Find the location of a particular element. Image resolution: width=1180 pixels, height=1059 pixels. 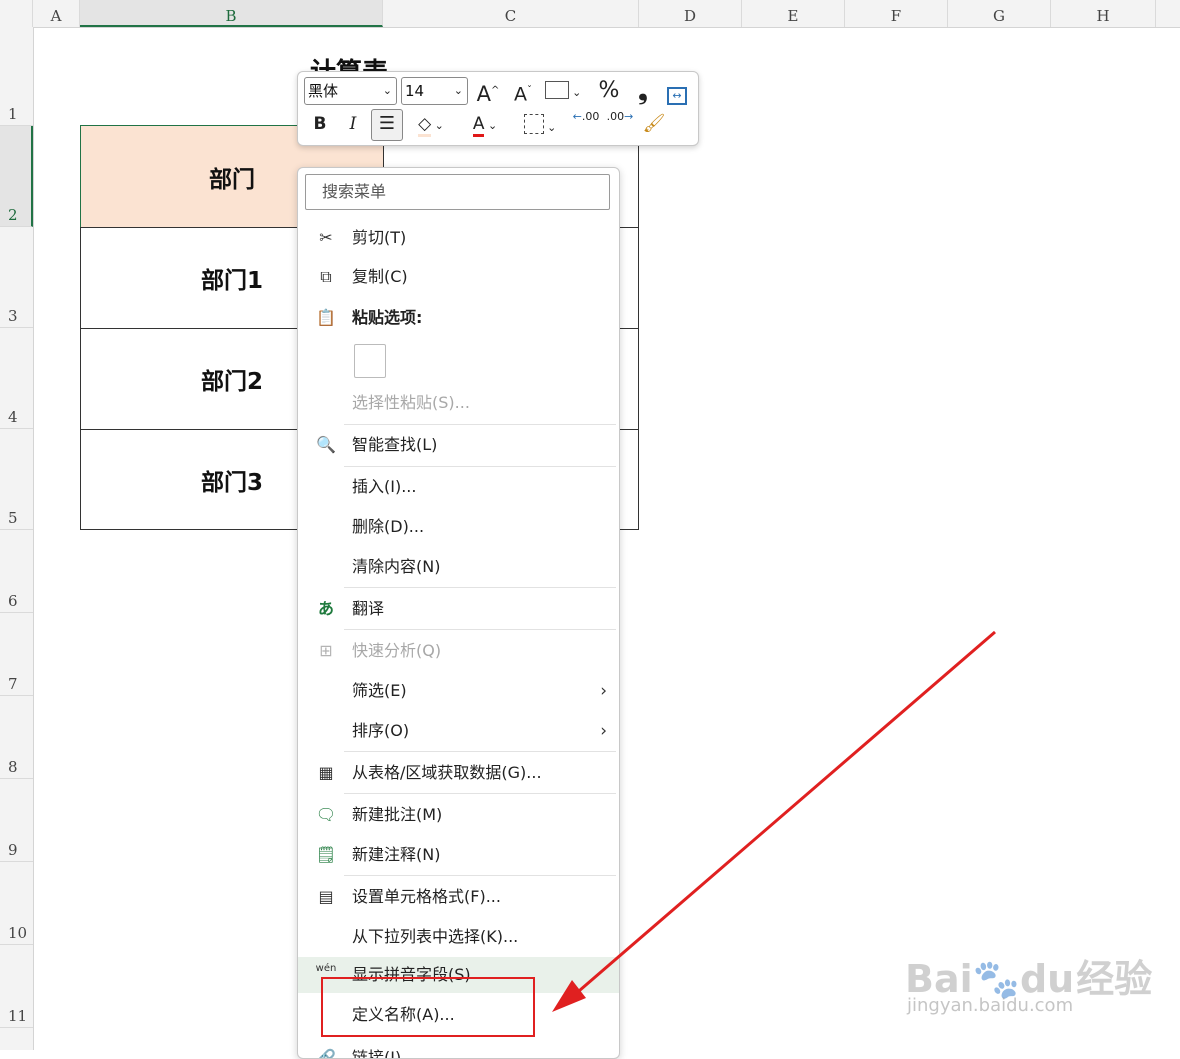

watermark-cn: 经验 is located at coordinates (1114, 979).